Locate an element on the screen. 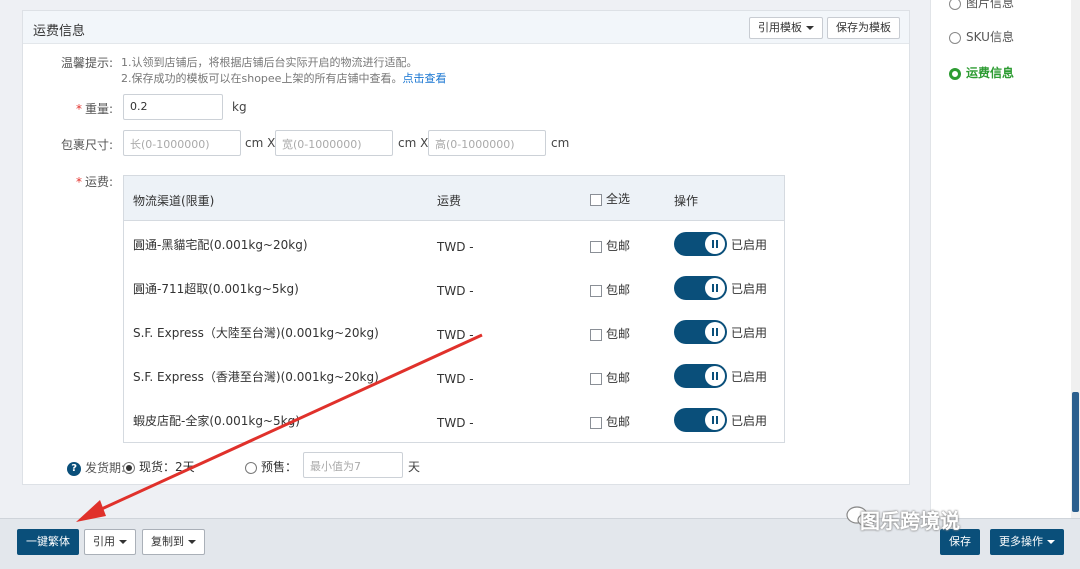  table-row: 蝦皮店配-全家(0.001kg~5kg) TWD - 包邮 已启用 is located at coordinates (454, 420).